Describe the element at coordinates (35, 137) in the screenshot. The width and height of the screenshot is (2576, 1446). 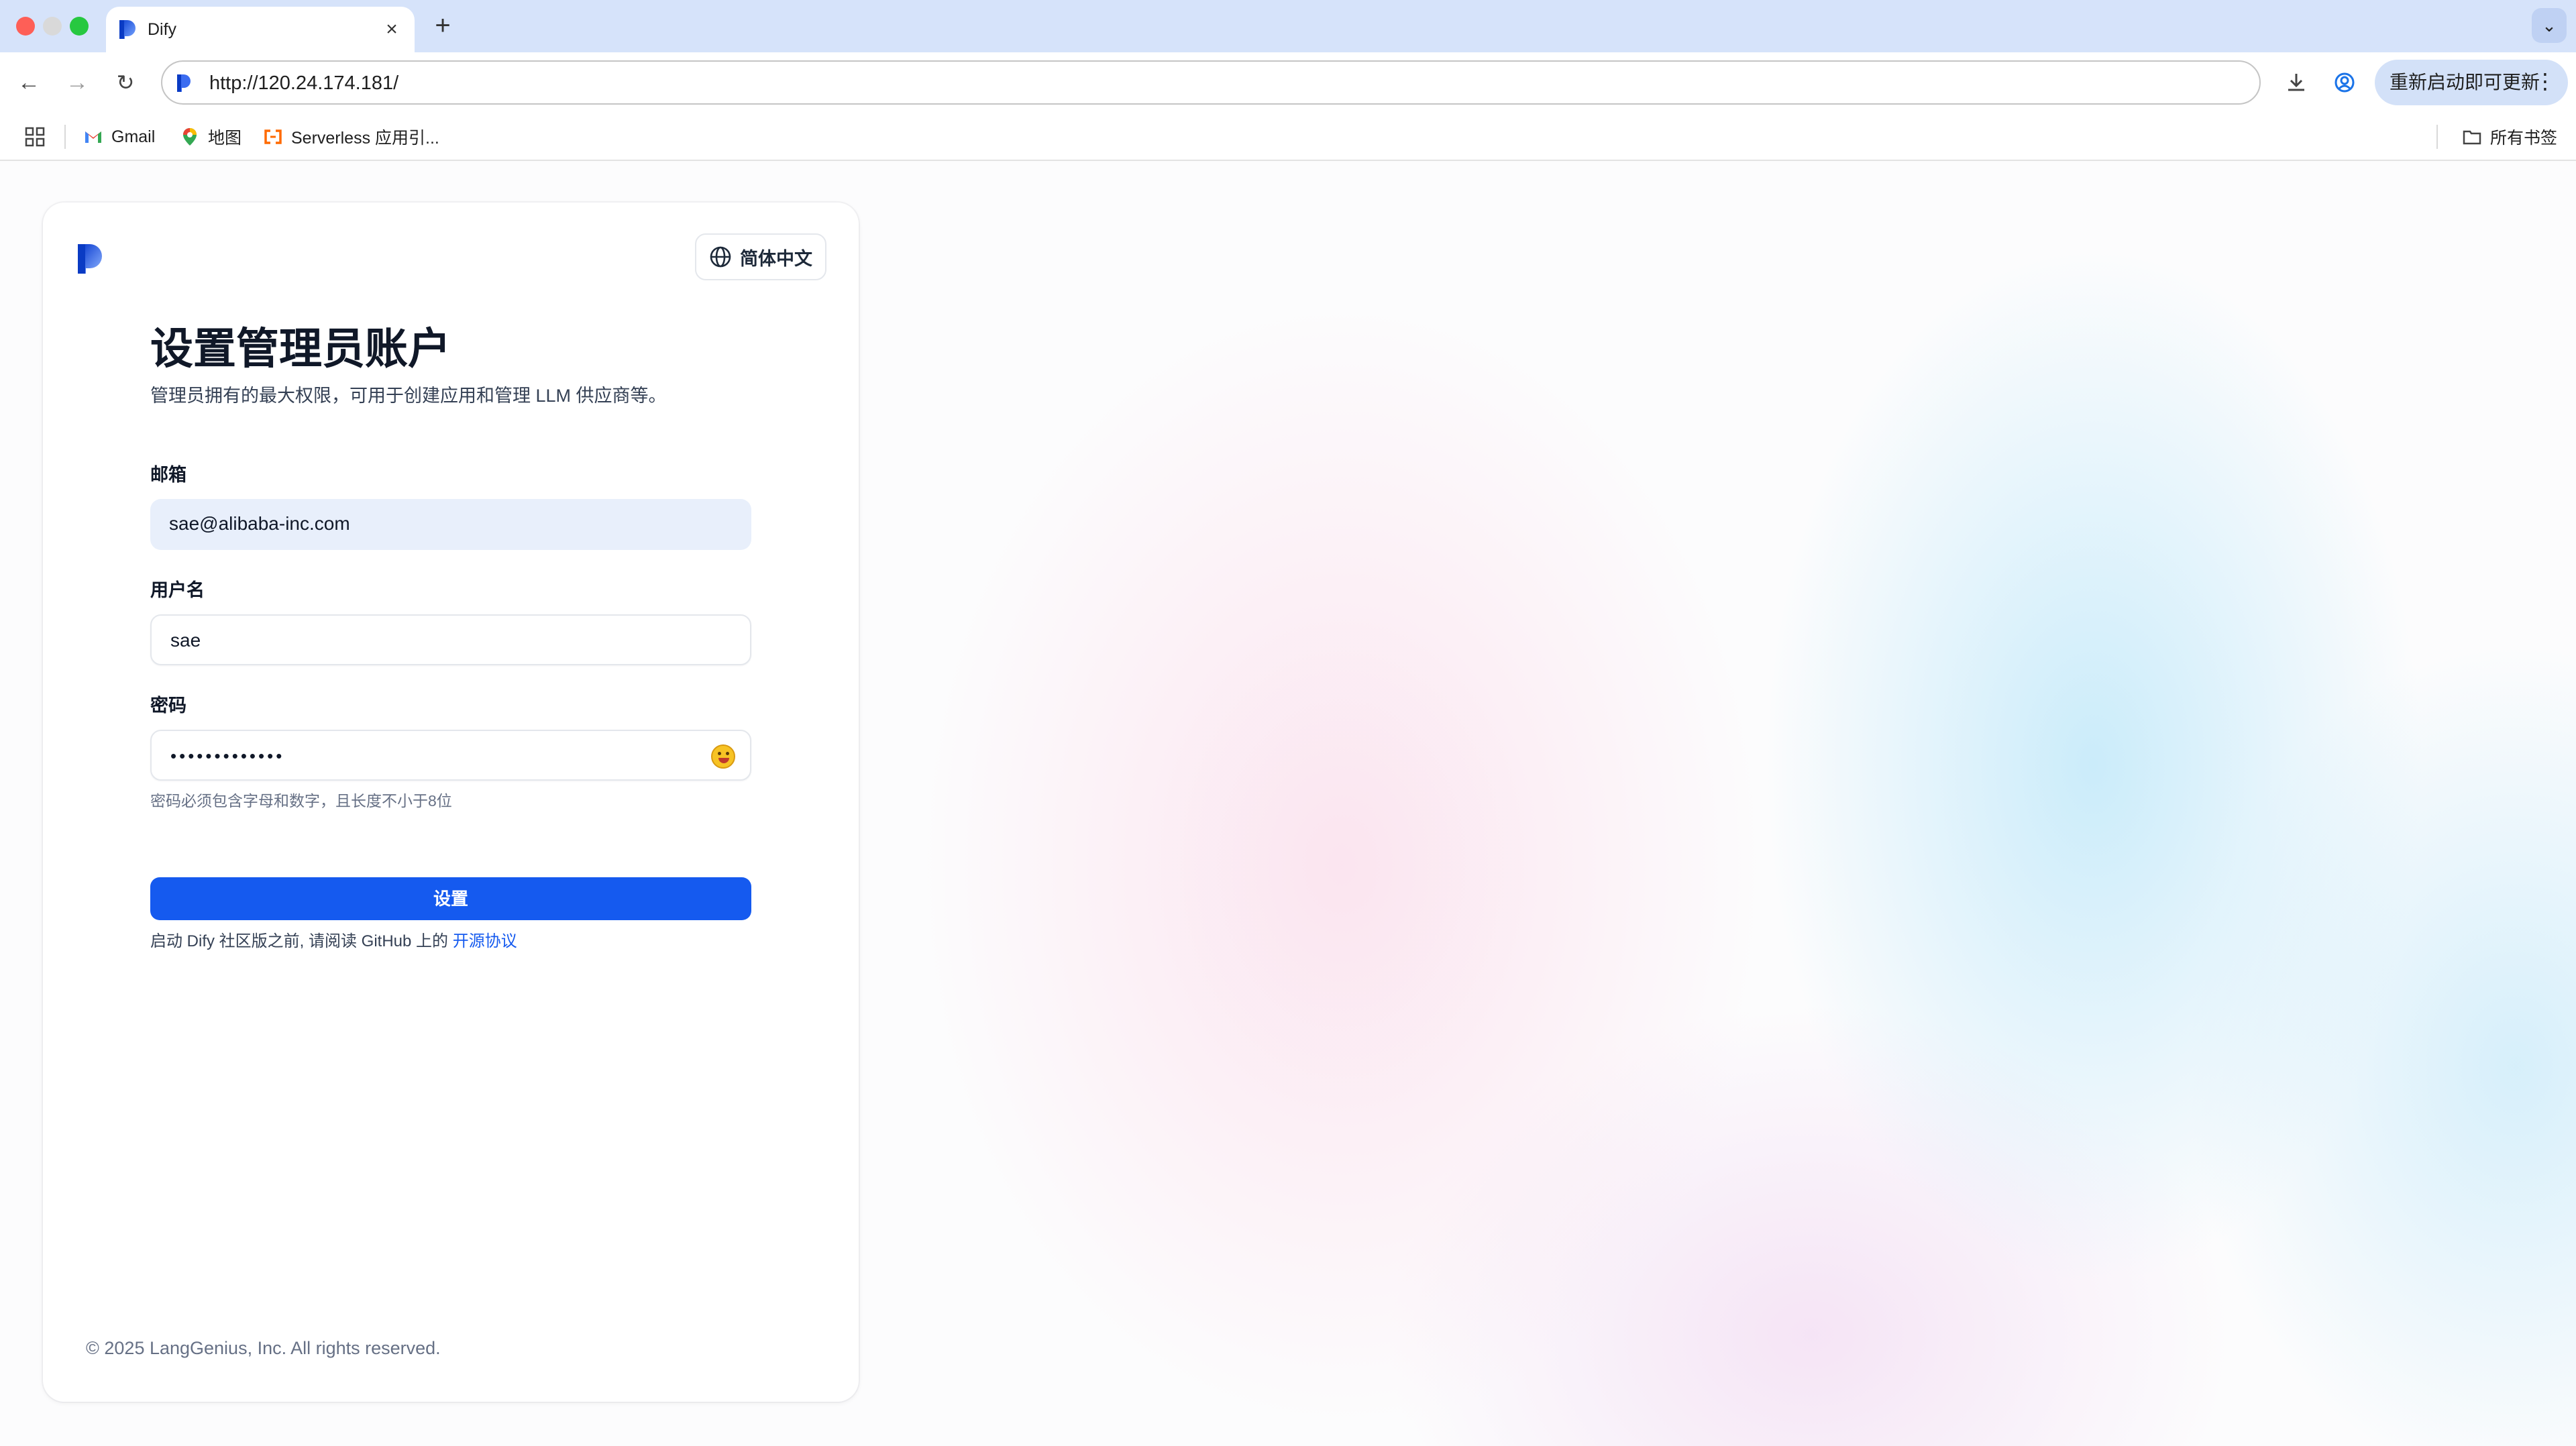
I see `apps-grid-icon` at that location.